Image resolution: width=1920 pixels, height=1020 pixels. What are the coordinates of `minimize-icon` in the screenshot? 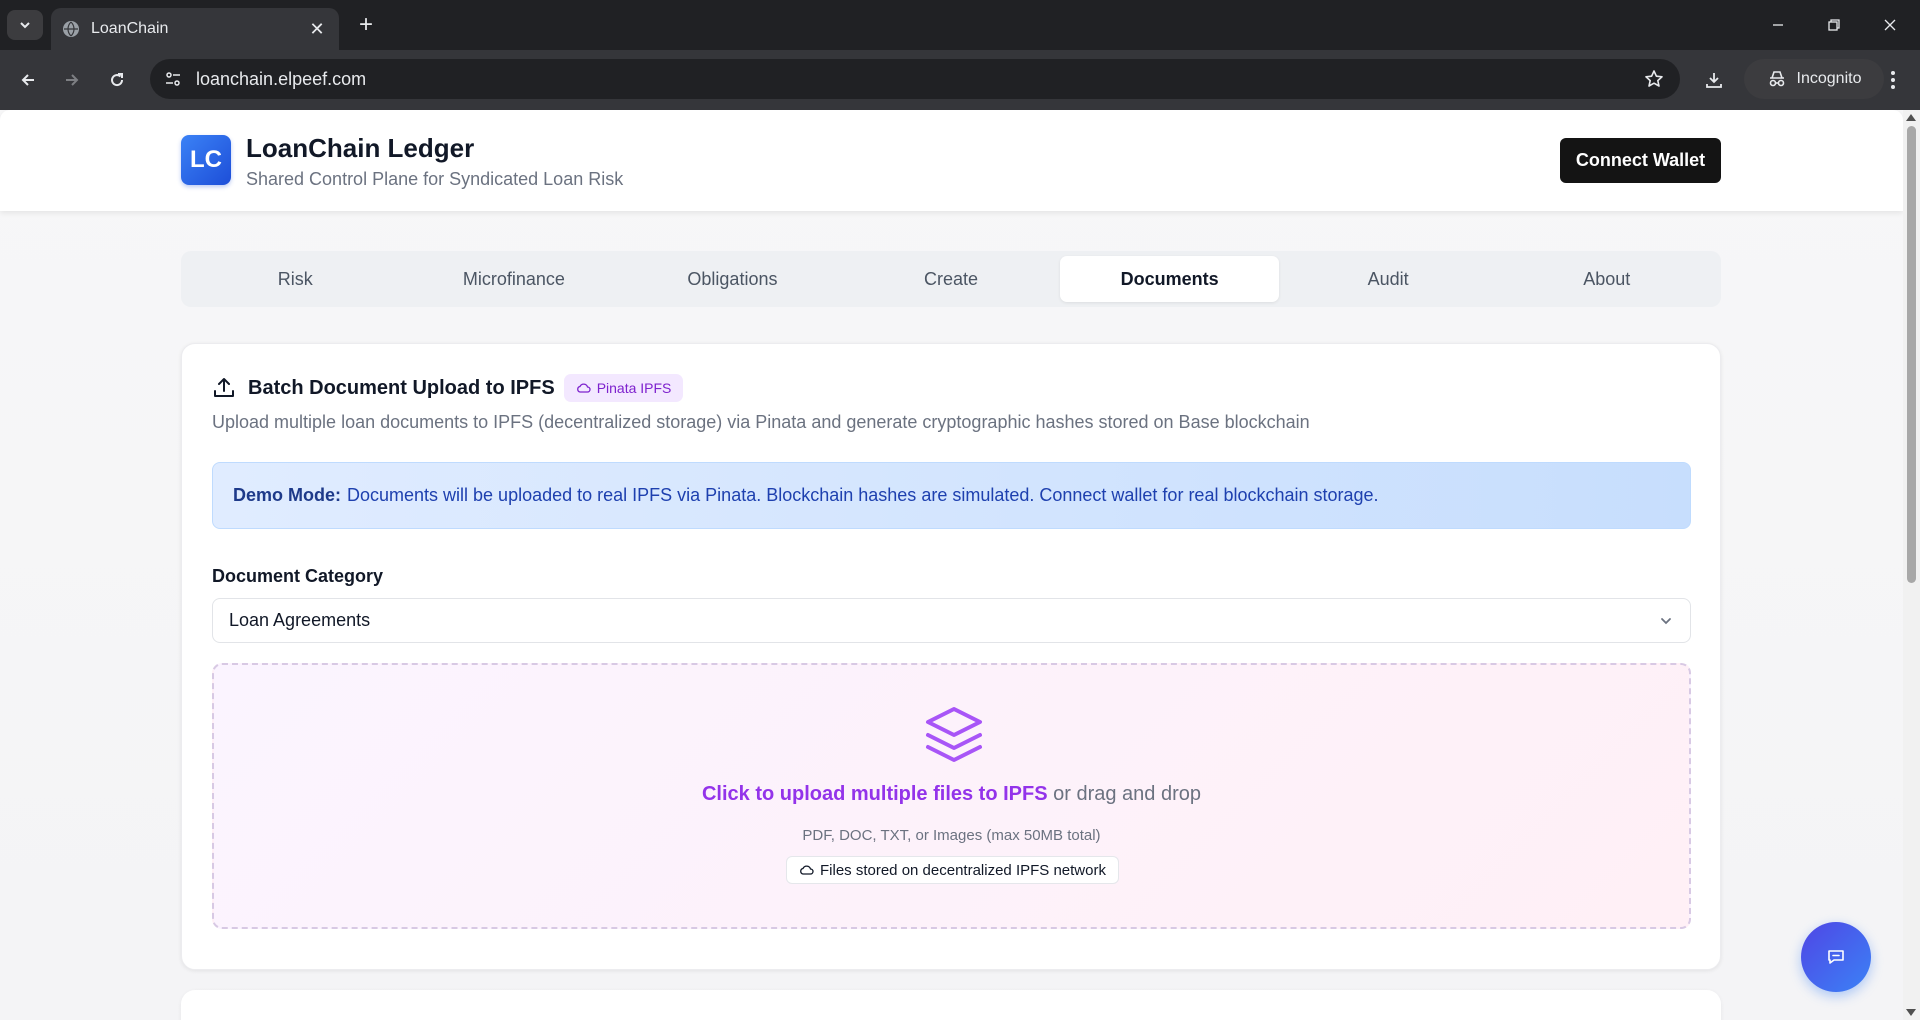 It's located at (1778, 25).